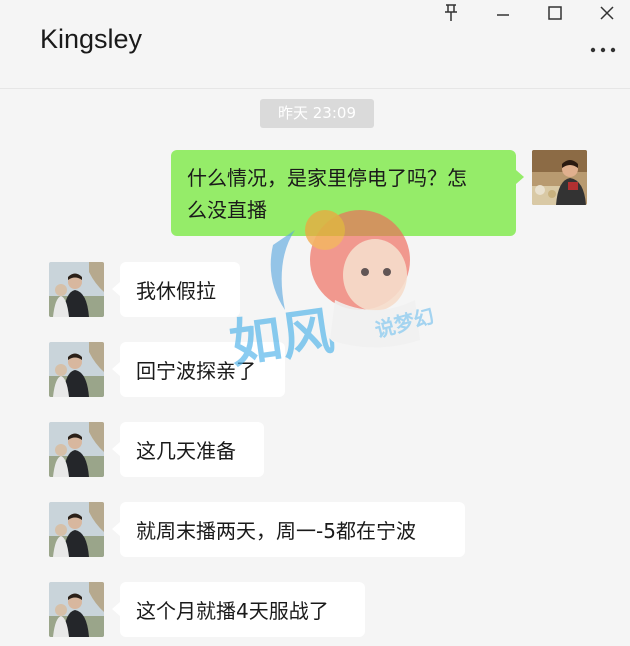  What do you see at coordinates (276, 531) in the screenshot?
I see `incoming-message-text: 就周末播两天，周一-5都在宁波` at bounding box center [276, 531].